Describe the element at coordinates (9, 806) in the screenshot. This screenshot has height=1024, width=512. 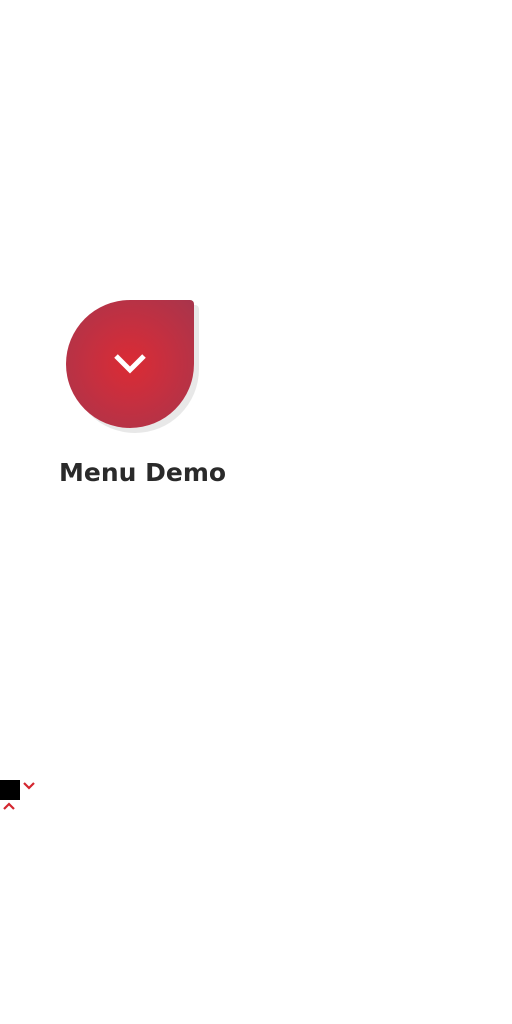
I see `chevron-up-icon` at that location.